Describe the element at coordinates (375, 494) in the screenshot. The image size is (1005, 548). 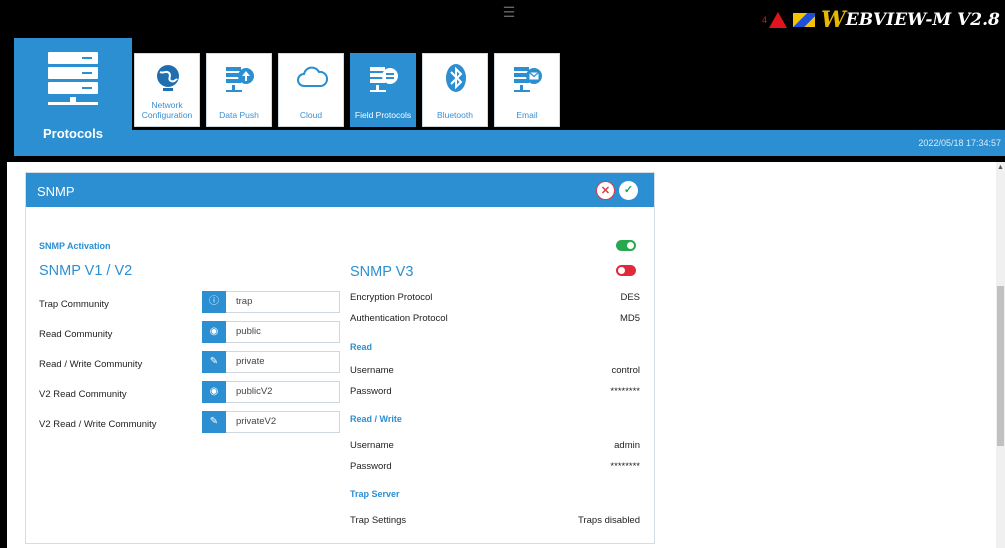
I see `trap-server-heading: Trap Server` at that location.